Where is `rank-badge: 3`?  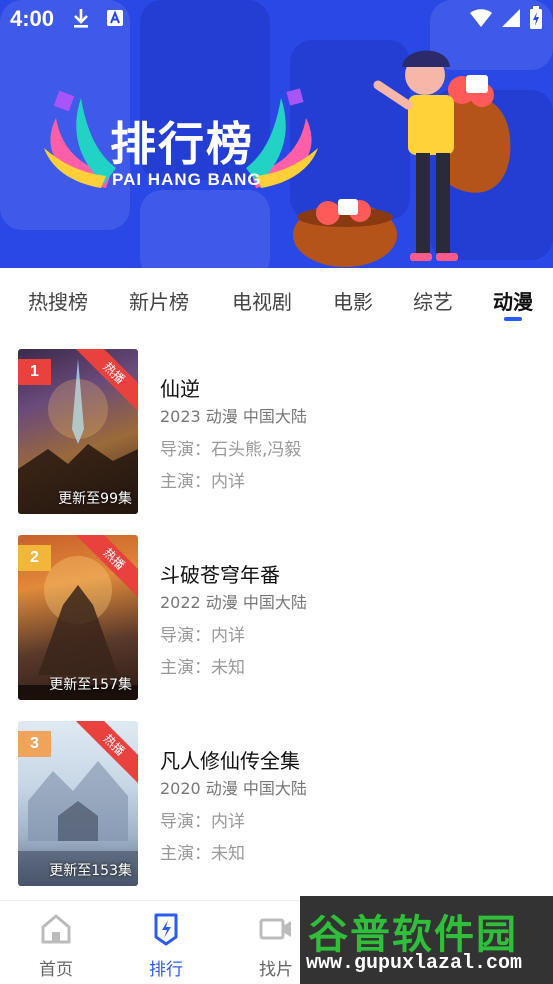 rank-badge: 3 is located at coordinates (34, 744).